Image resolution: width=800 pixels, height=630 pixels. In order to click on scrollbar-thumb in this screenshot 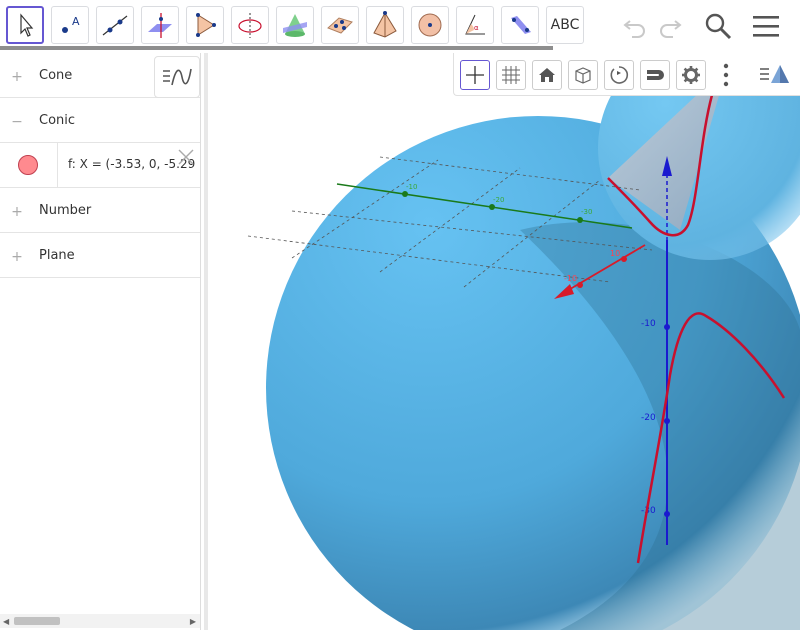, I will do `click(37, 621)`.